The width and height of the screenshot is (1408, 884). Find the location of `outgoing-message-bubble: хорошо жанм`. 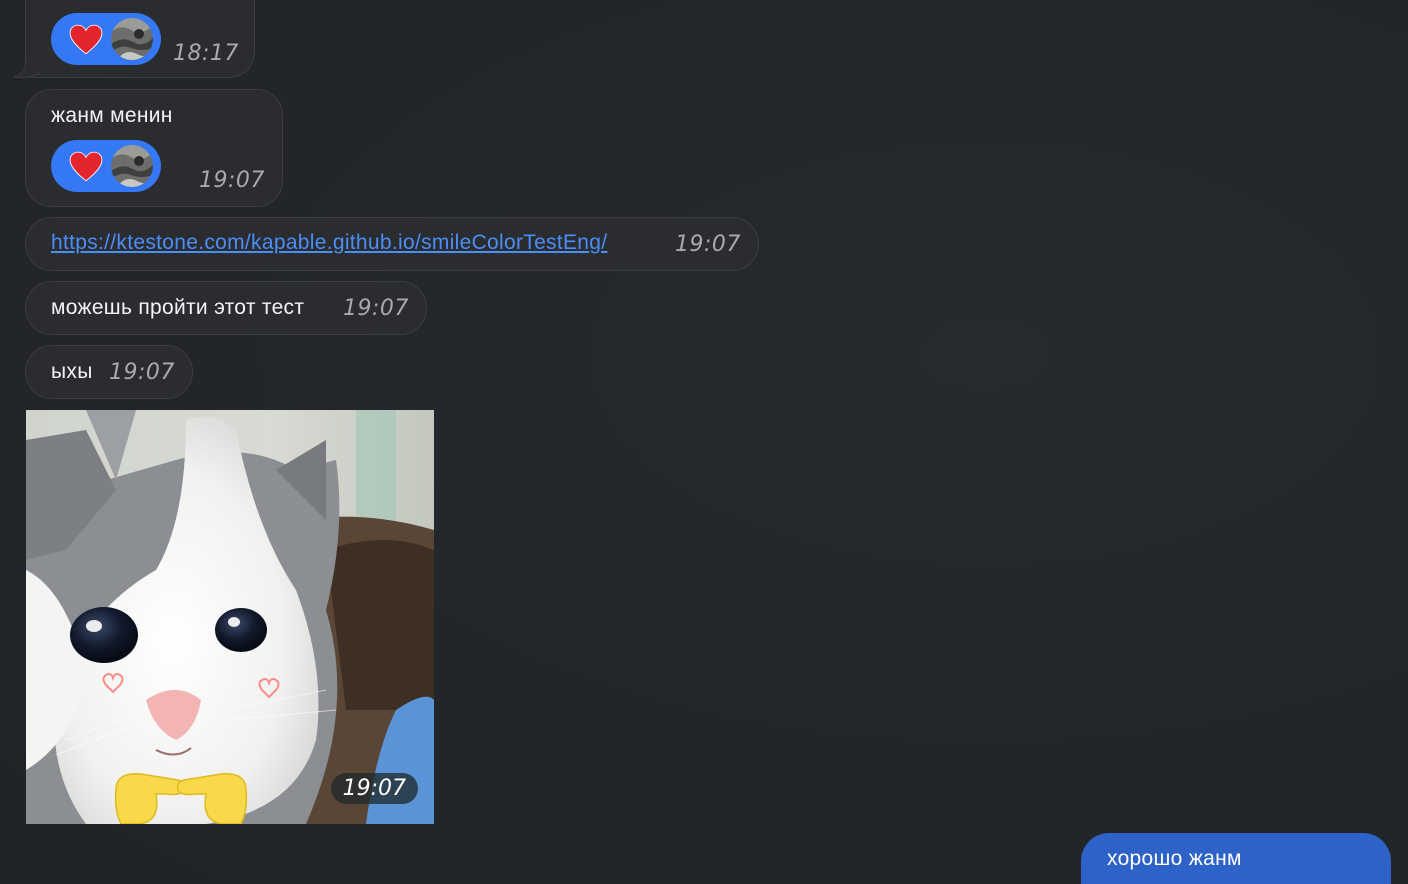

outgoing-message-bubble: хорошо жанм is located at coordinates (1236, 858).